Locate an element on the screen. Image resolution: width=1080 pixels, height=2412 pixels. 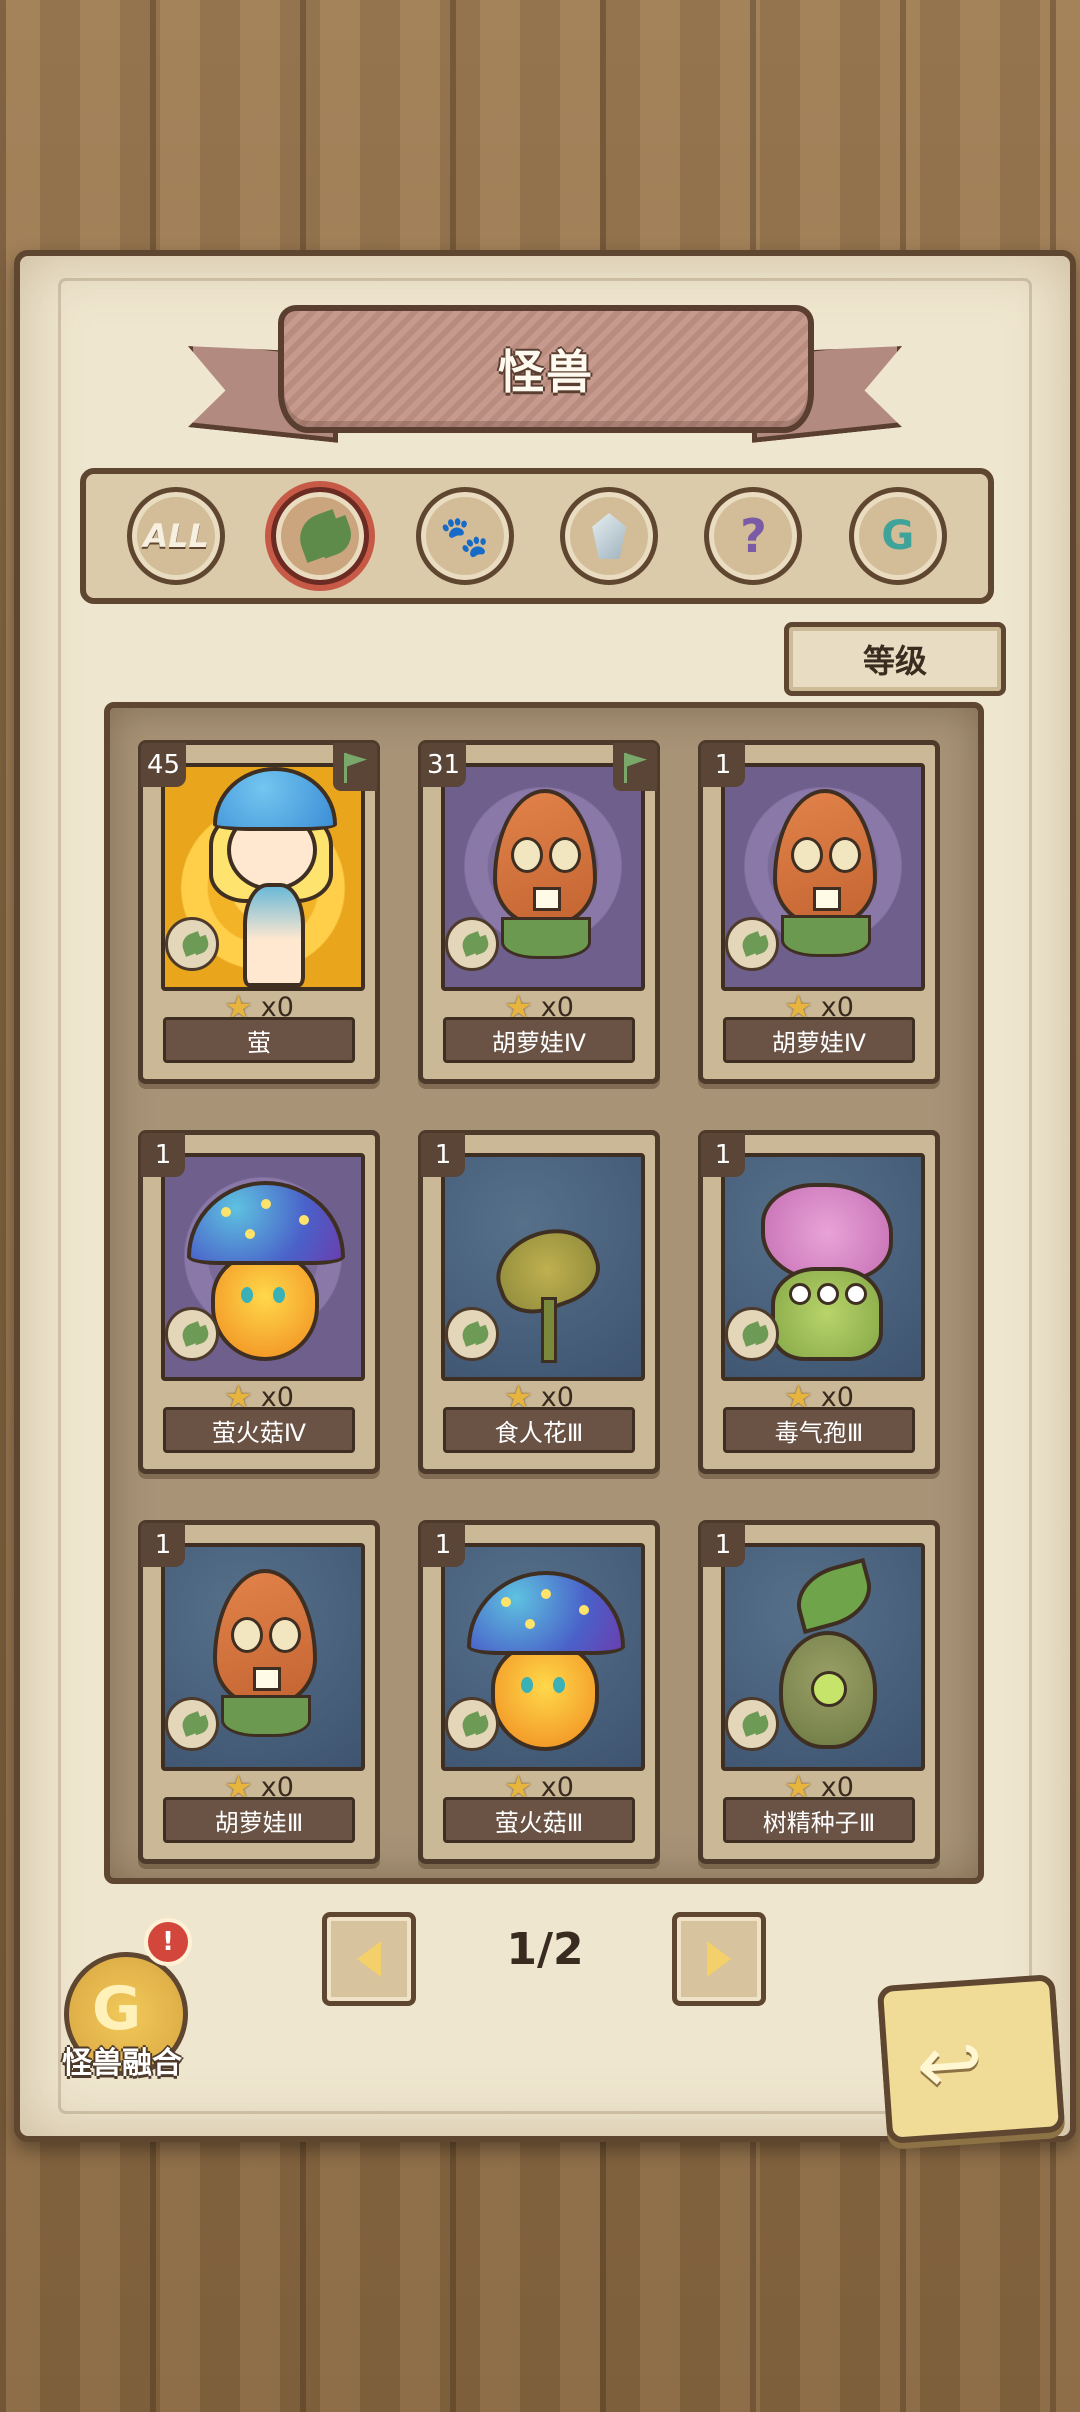
question-icon: ? is located at coordinates (753, 536).